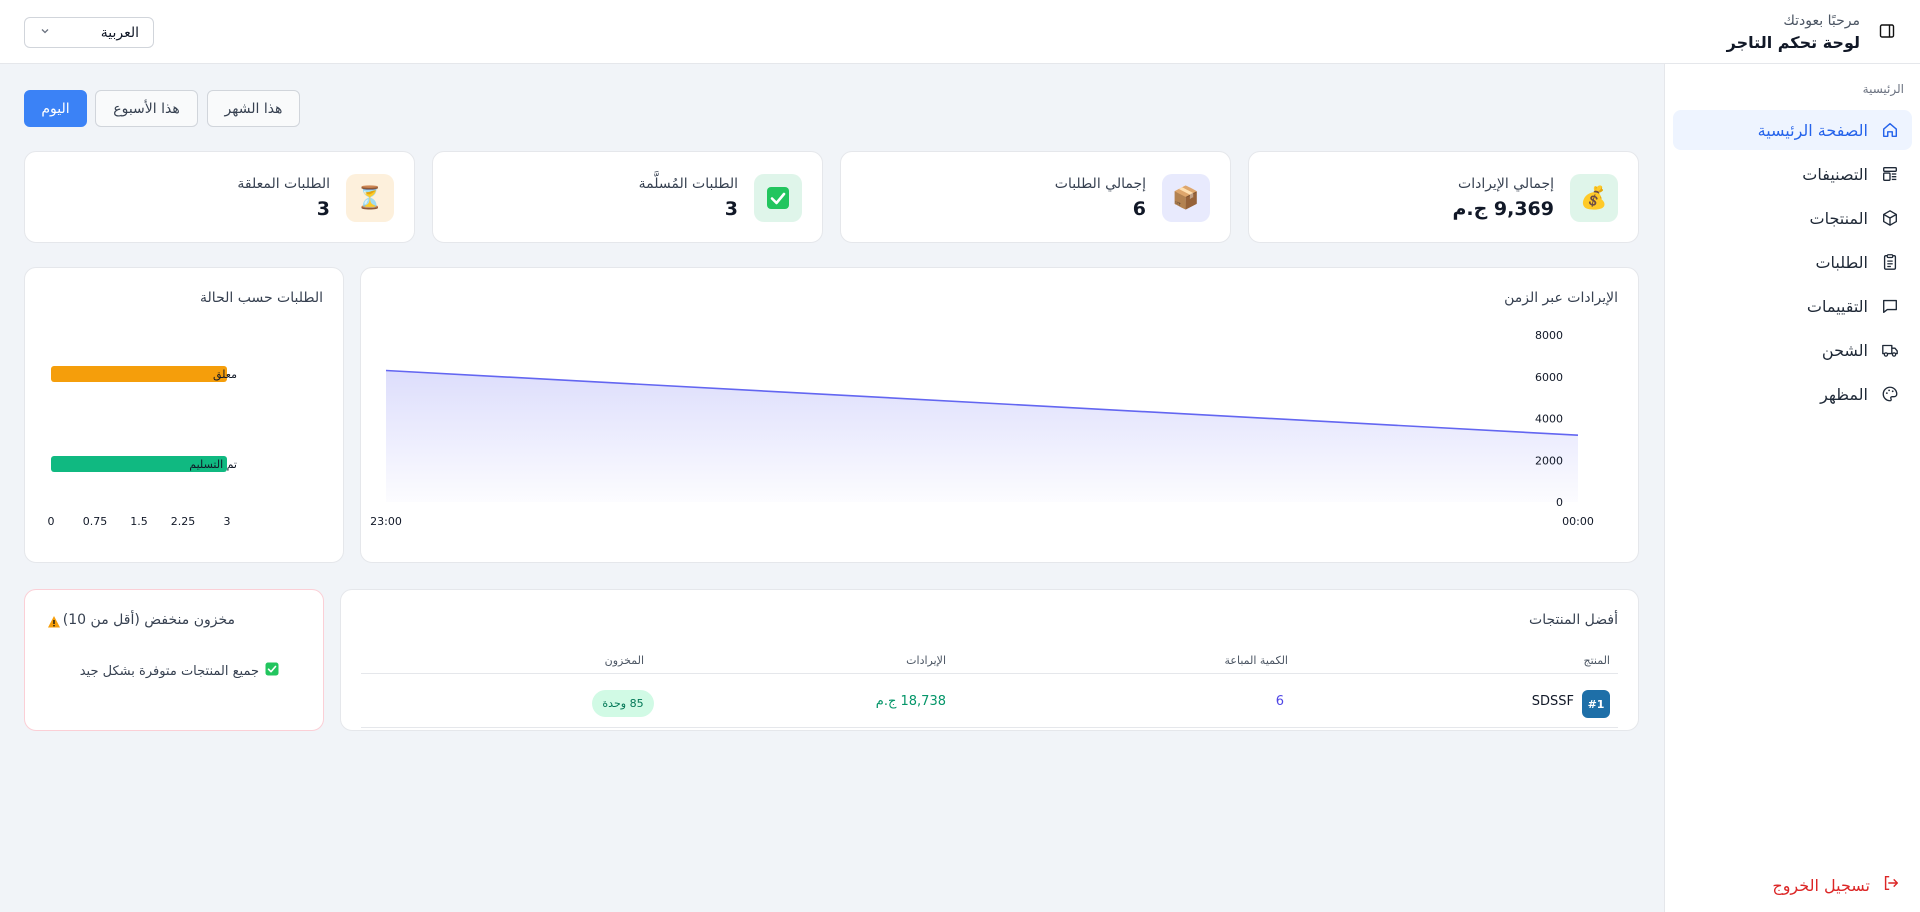 The width and height of the screenshot is (1920, 912). What do you see at coordinates (1890, 394) in the screenshot?
I see `palette-icon` at bounding box center [1890, 394].